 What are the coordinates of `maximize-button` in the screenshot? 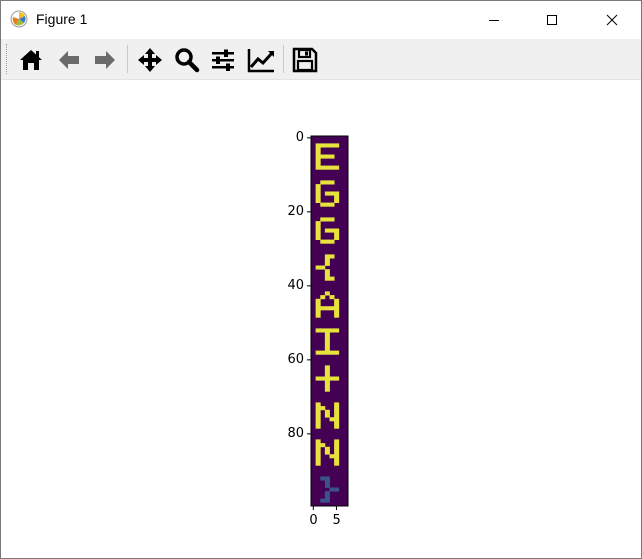 It's located at (552, 19).